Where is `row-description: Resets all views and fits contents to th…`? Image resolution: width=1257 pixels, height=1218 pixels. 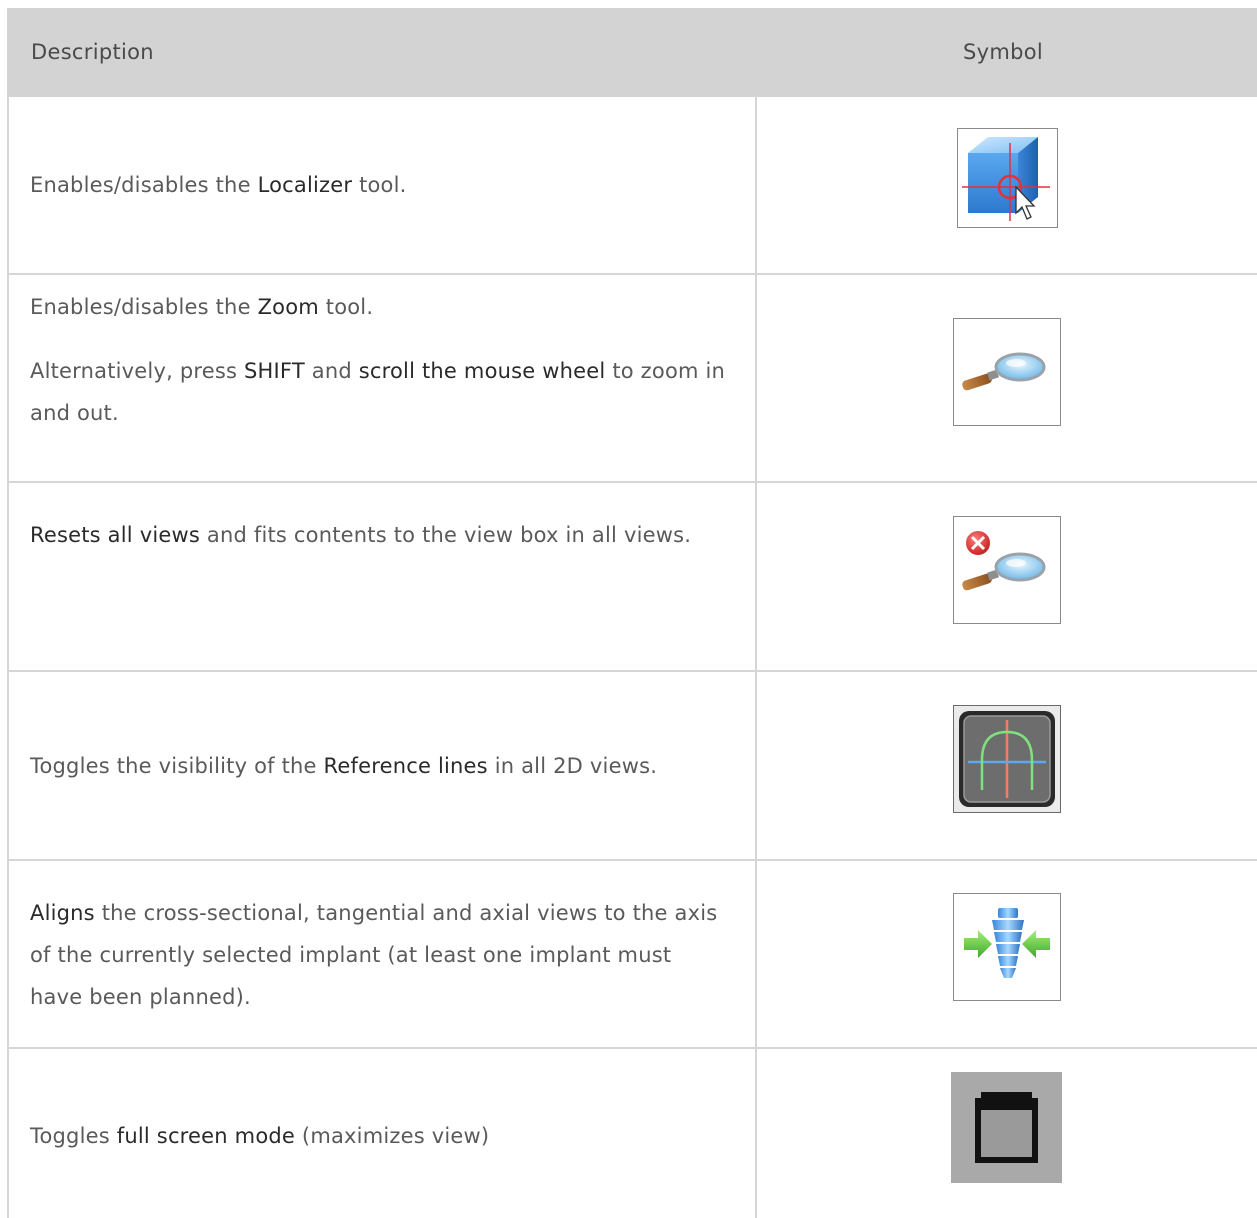
row-description: Resets all views and fits contents to th… is located at coordinates (380, 535).